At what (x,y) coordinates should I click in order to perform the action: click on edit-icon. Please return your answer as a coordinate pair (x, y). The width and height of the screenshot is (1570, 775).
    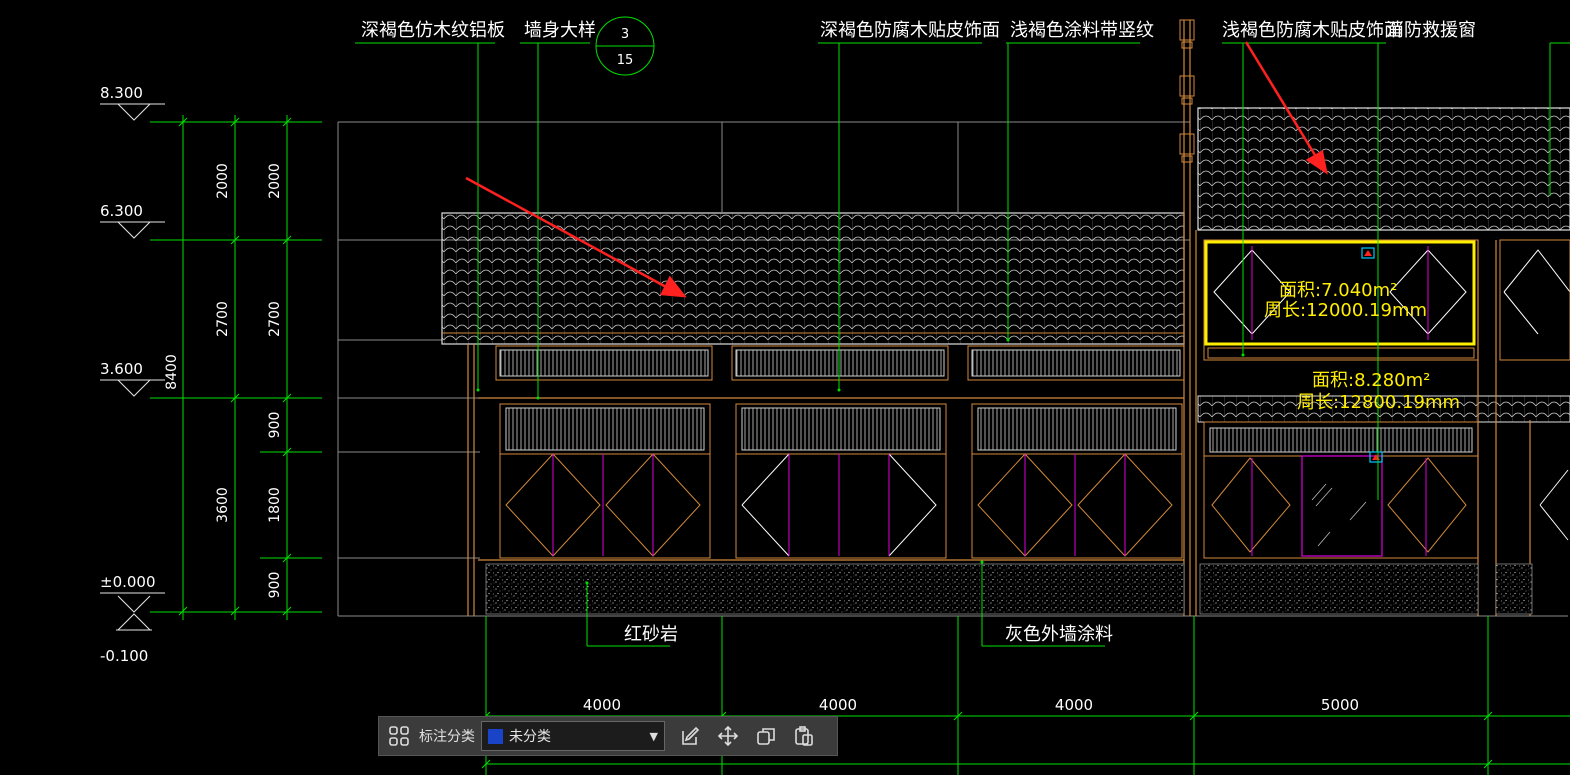
    Looking at the image, I should click on (690, 736).